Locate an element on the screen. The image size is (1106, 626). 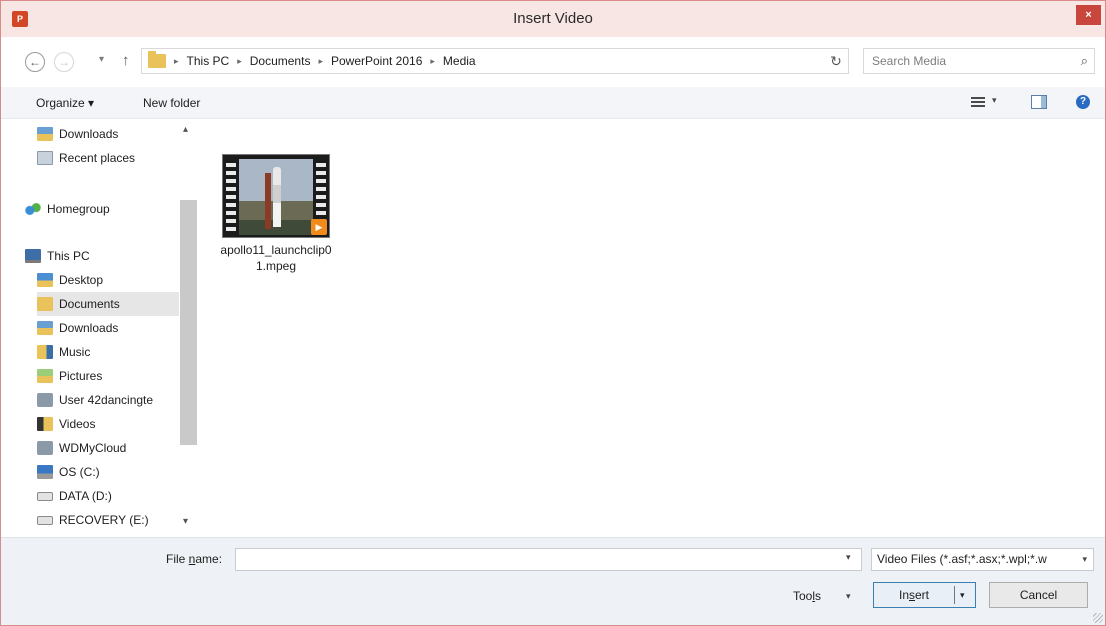
file-type-value: Video Files (*.asf;*.asx;*.wpl;*.w is located at coordinates (962, 559).